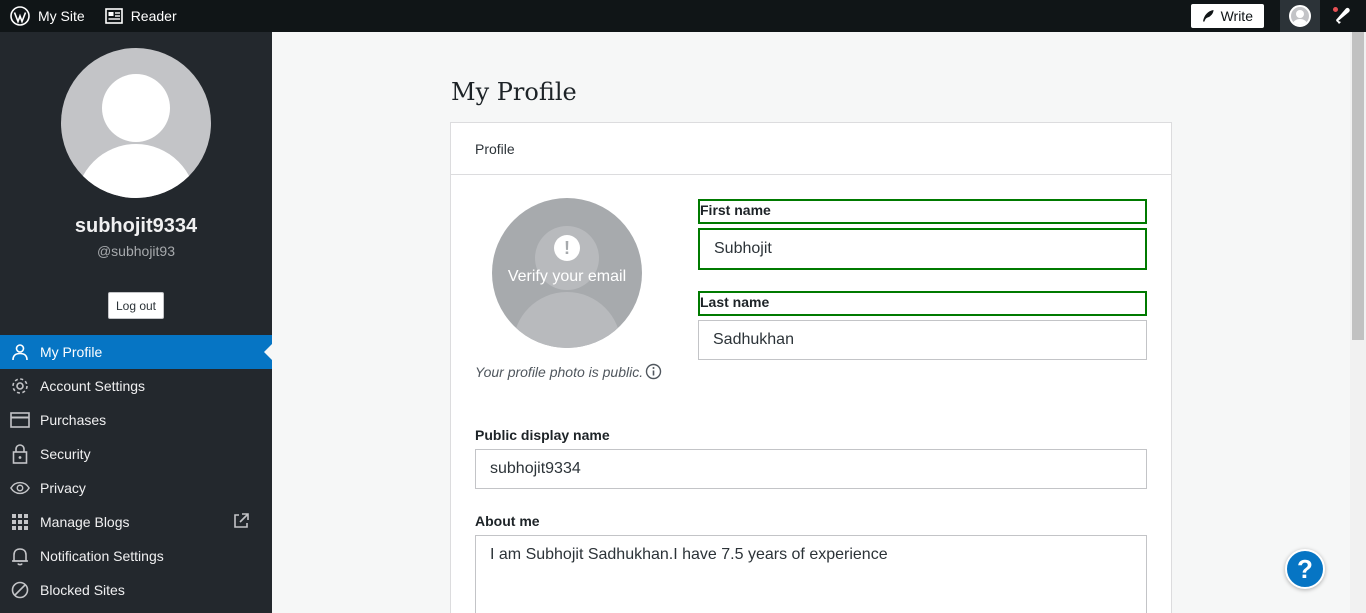  What do you see at coordinates (1358, 186) in the screenshot?
I see `scrollbar-thumb` at bounding box center [1358, 186].